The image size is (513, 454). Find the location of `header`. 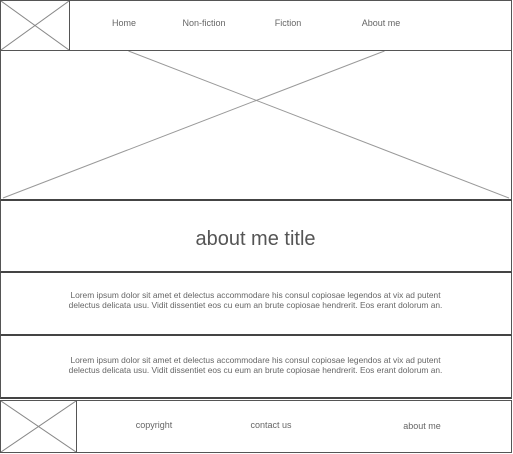

header is located at coordinates (256, 25).